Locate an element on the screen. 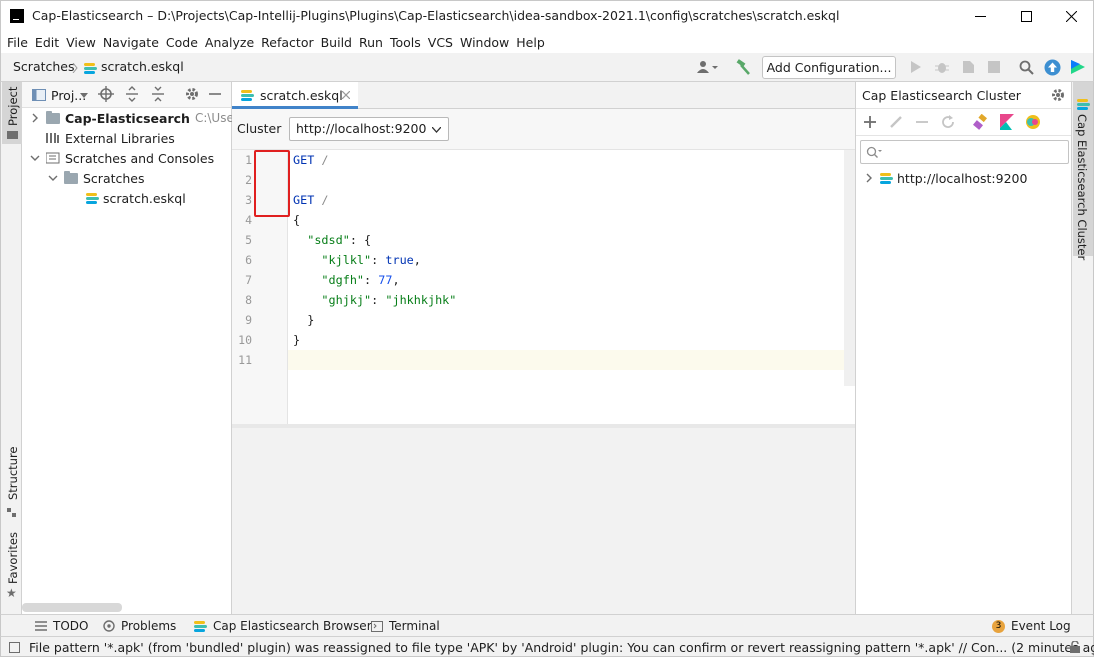 Image resolution: width=1094 pixels, height=657 pixels. line-number: 1 is located at coordinates (248, 160).